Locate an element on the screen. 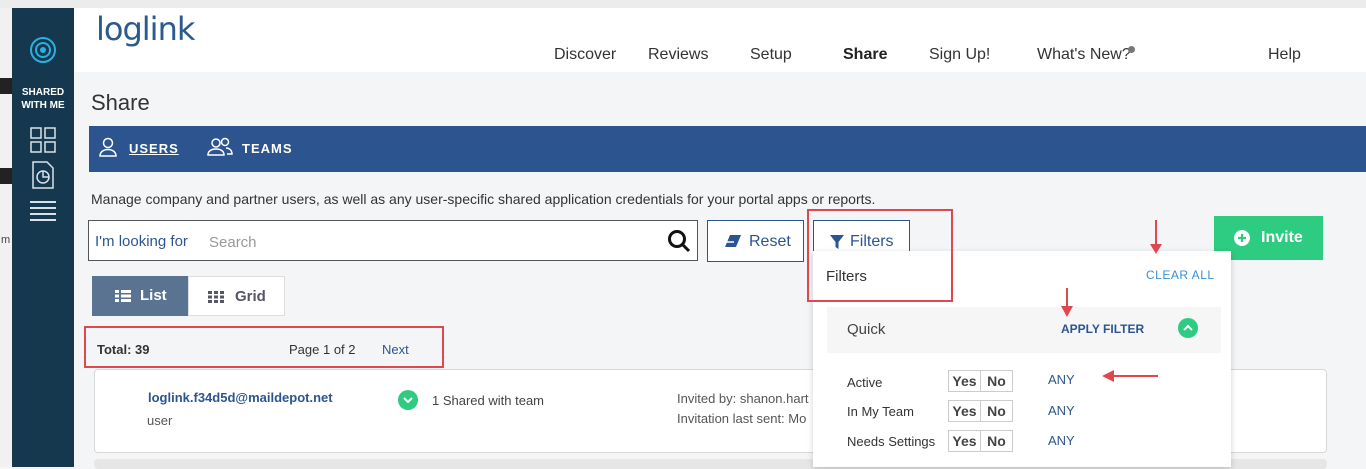 Image resolution: width=1366 pixels, height=469 pixels. notification-dot is located at coordinates (1131, 49).